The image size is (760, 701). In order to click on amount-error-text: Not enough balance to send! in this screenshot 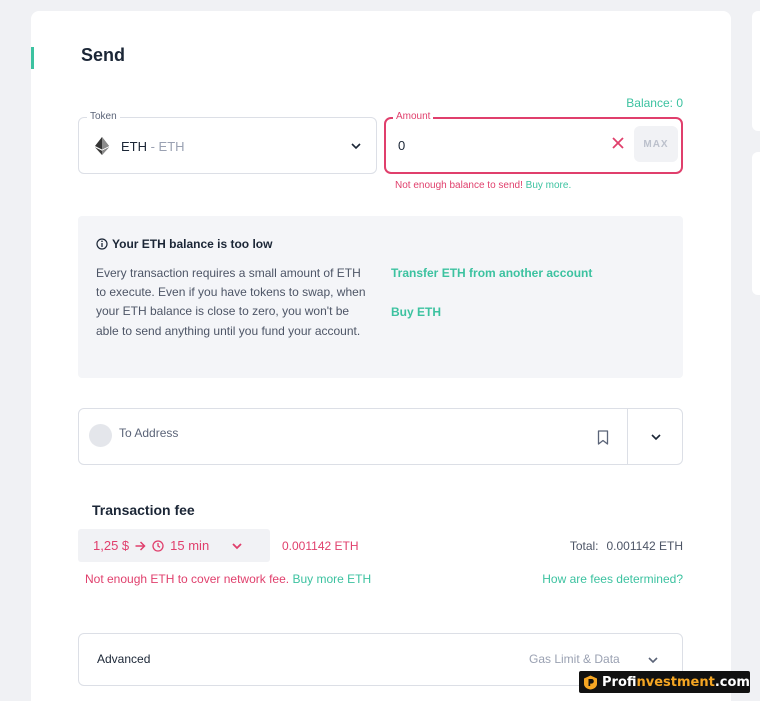, I will do `click(460, 185)`.